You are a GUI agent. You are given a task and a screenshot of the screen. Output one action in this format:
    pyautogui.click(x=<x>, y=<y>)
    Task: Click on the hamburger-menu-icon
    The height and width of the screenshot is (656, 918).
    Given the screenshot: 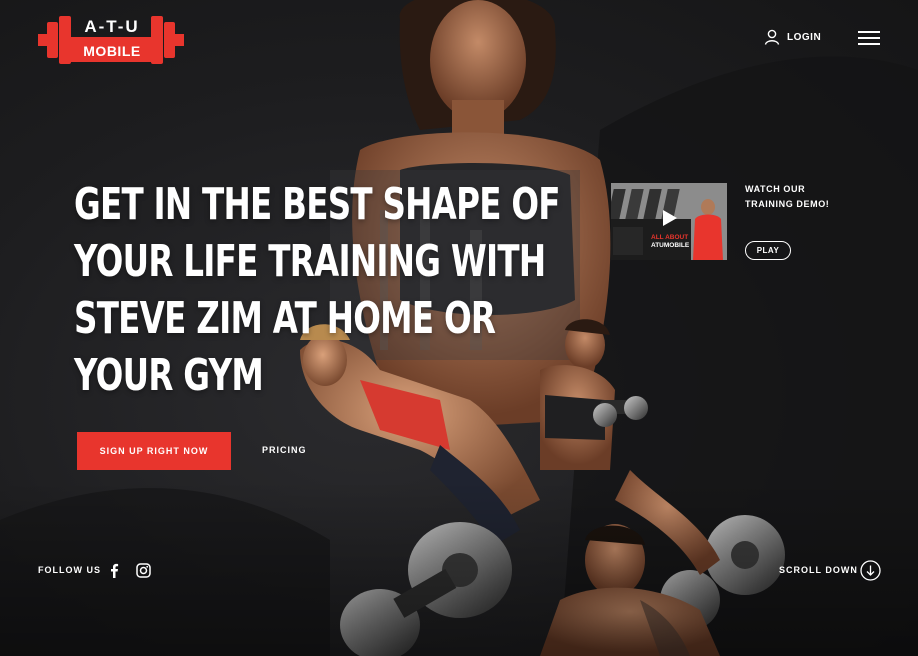 What is the action you would take?
    pyautogui.click(x=869, y=39)
    